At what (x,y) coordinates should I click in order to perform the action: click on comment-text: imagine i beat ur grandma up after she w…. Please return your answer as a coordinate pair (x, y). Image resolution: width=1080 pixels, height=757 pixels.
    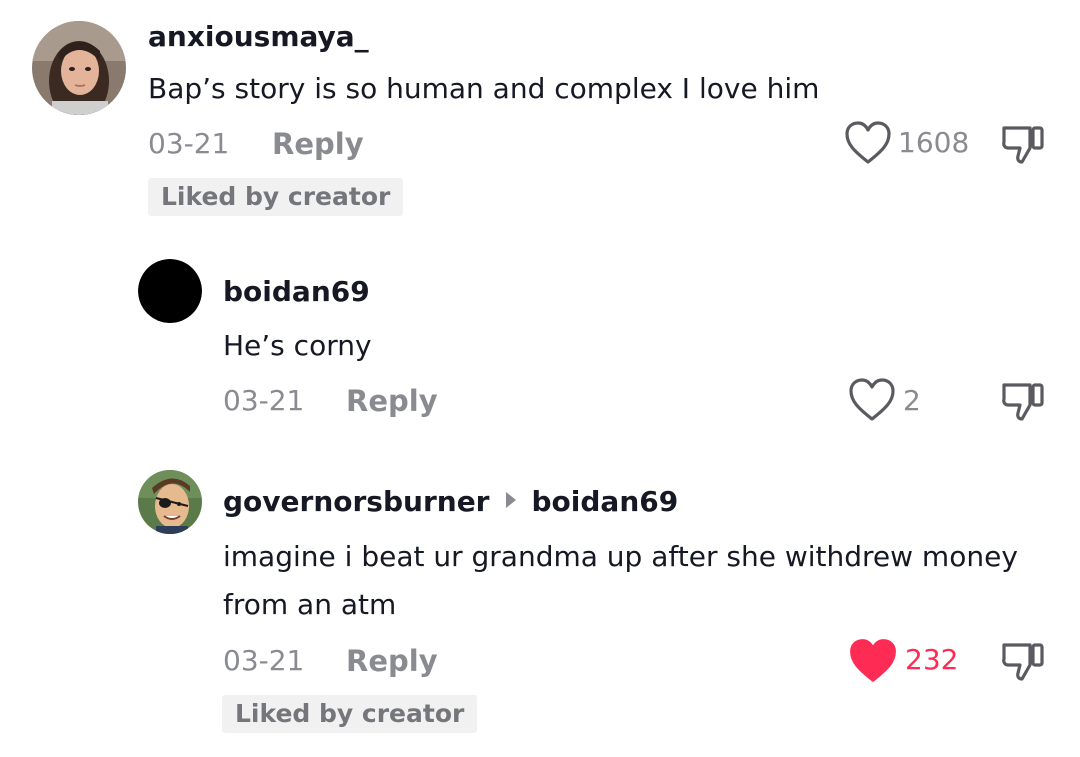
    Looking at the image, I should click on (620, 581).